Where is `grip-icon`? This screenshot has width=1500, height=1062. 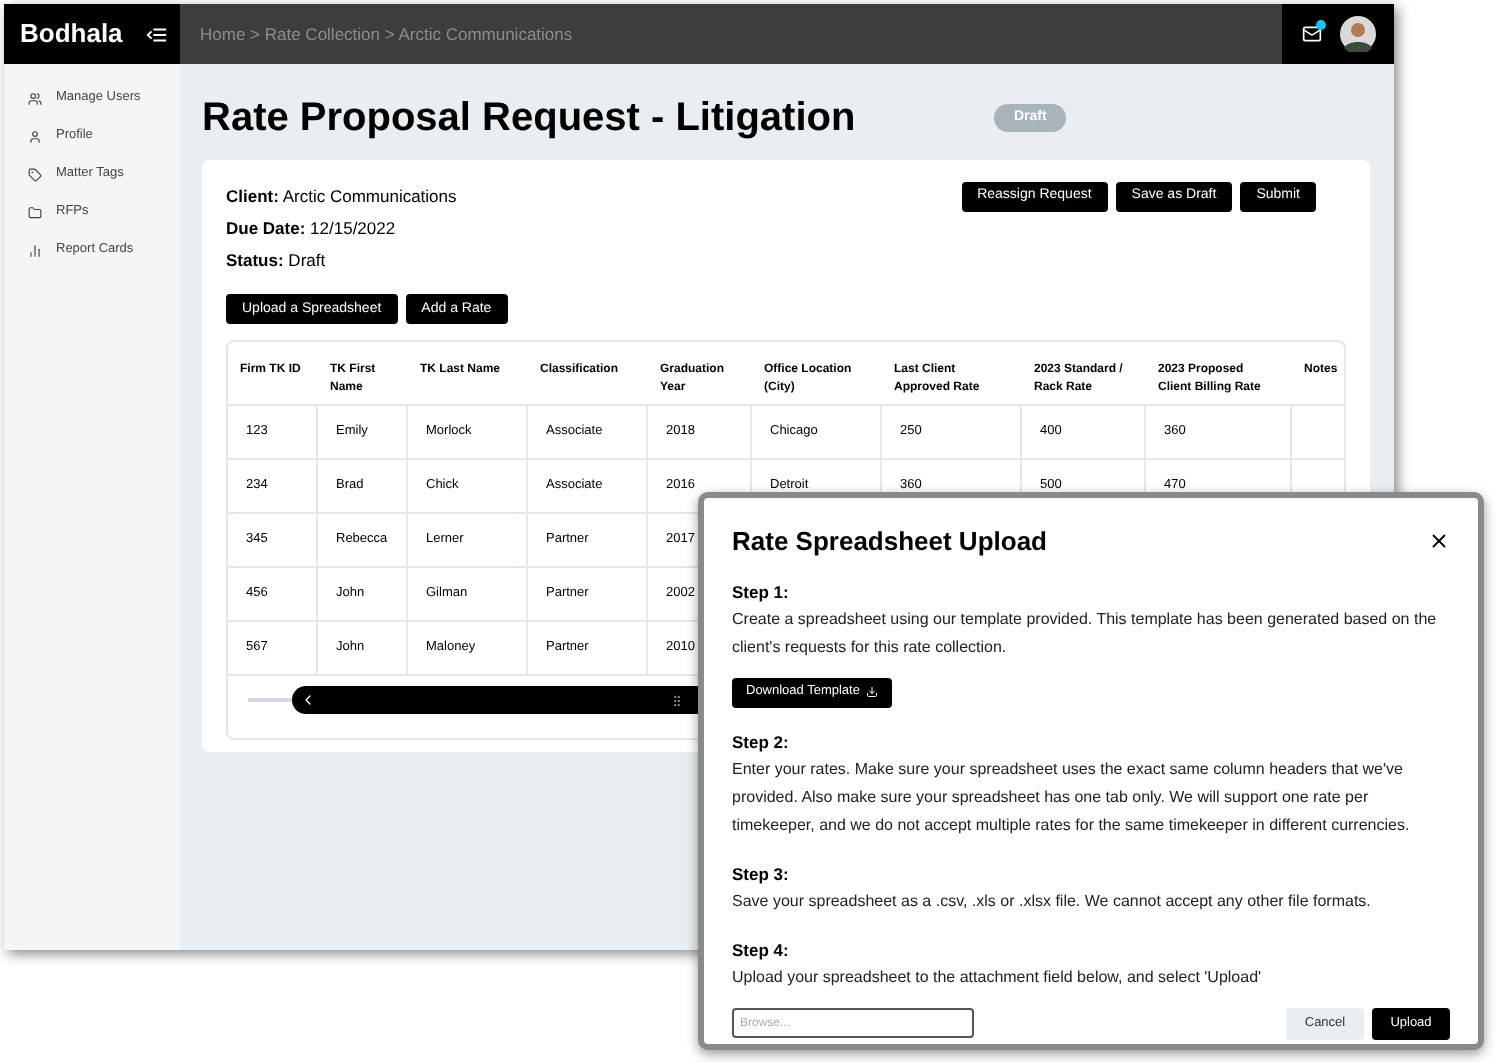 grip-icon is located at coordinates (677, 700).